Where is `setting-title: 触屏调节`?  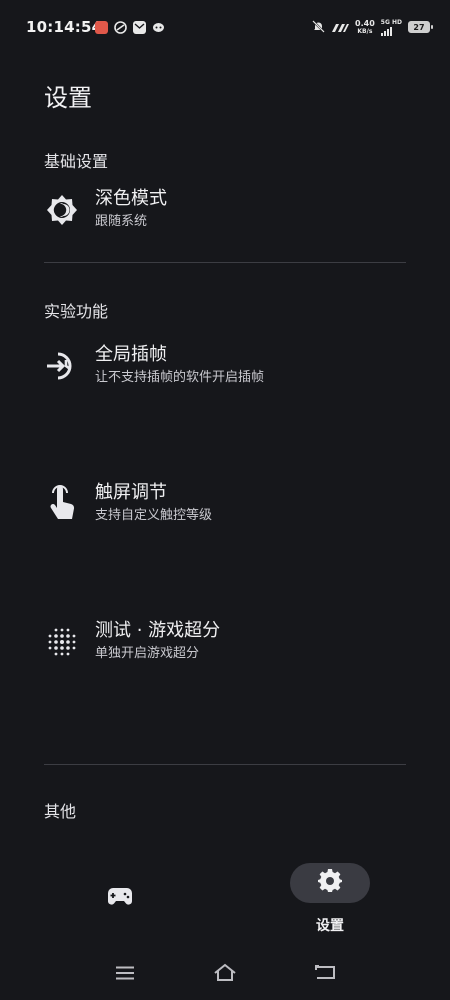 setting-title: 触屏调节 is located at coordinates (131, 492).